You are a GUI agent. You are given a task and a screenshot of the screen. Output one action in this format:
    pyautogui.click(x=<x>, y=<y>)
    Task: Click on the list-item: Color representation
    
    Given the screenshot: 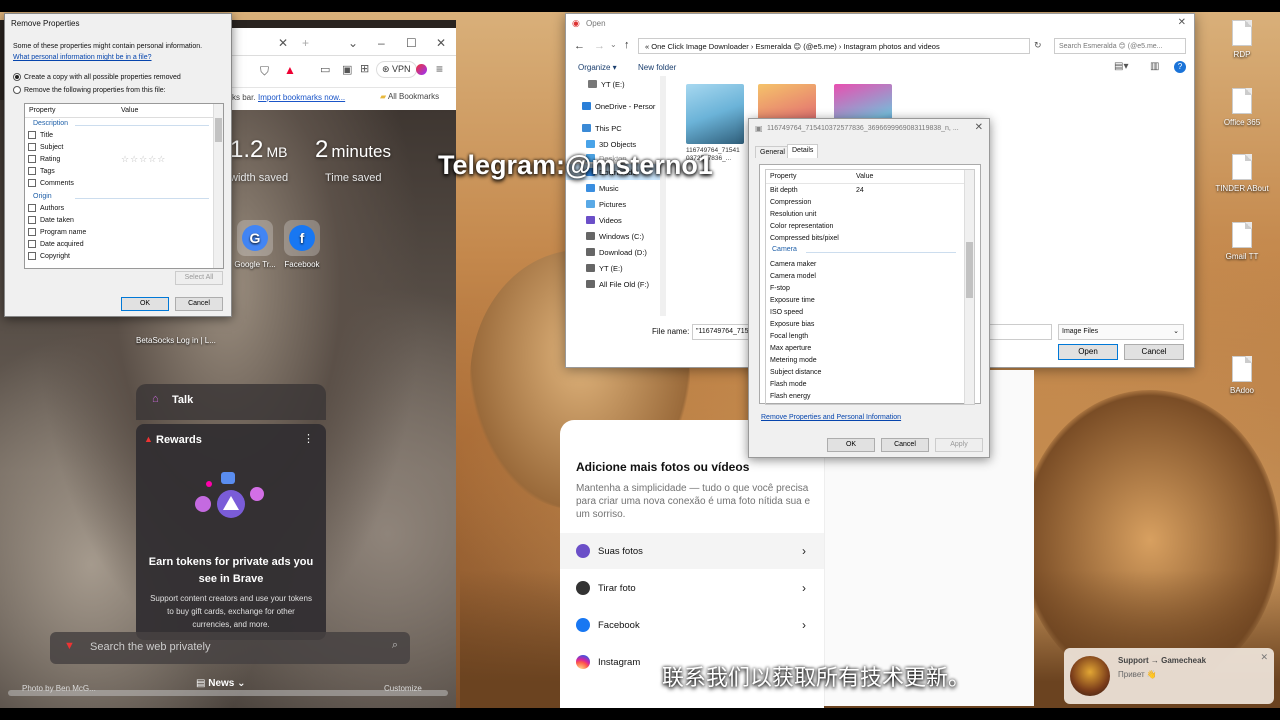 What is the action you would take?
    pyautogui.click(x=870, y=226)
    